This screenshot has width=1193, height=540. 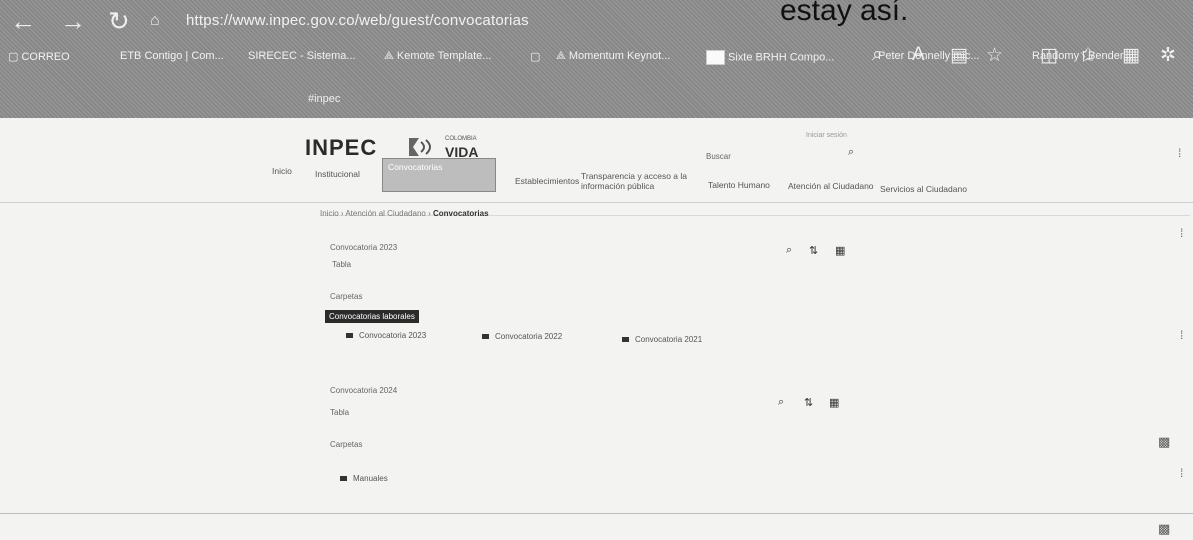 I want to click on square-icon, so click(x=715, y=57).